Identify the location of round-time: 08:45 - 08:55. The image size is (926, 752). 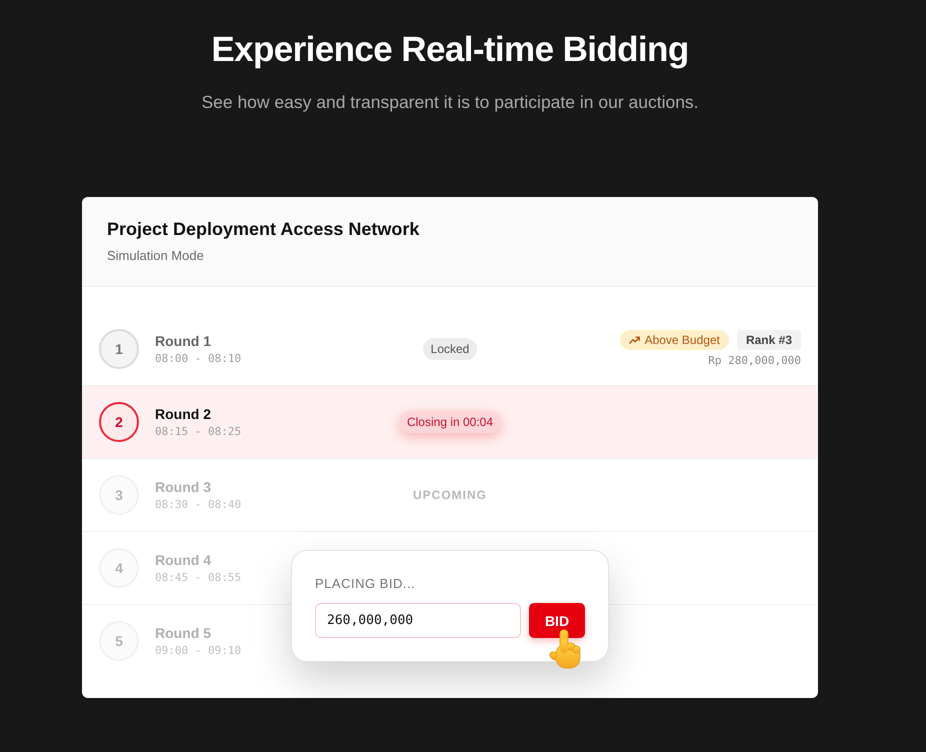
(198, 578).